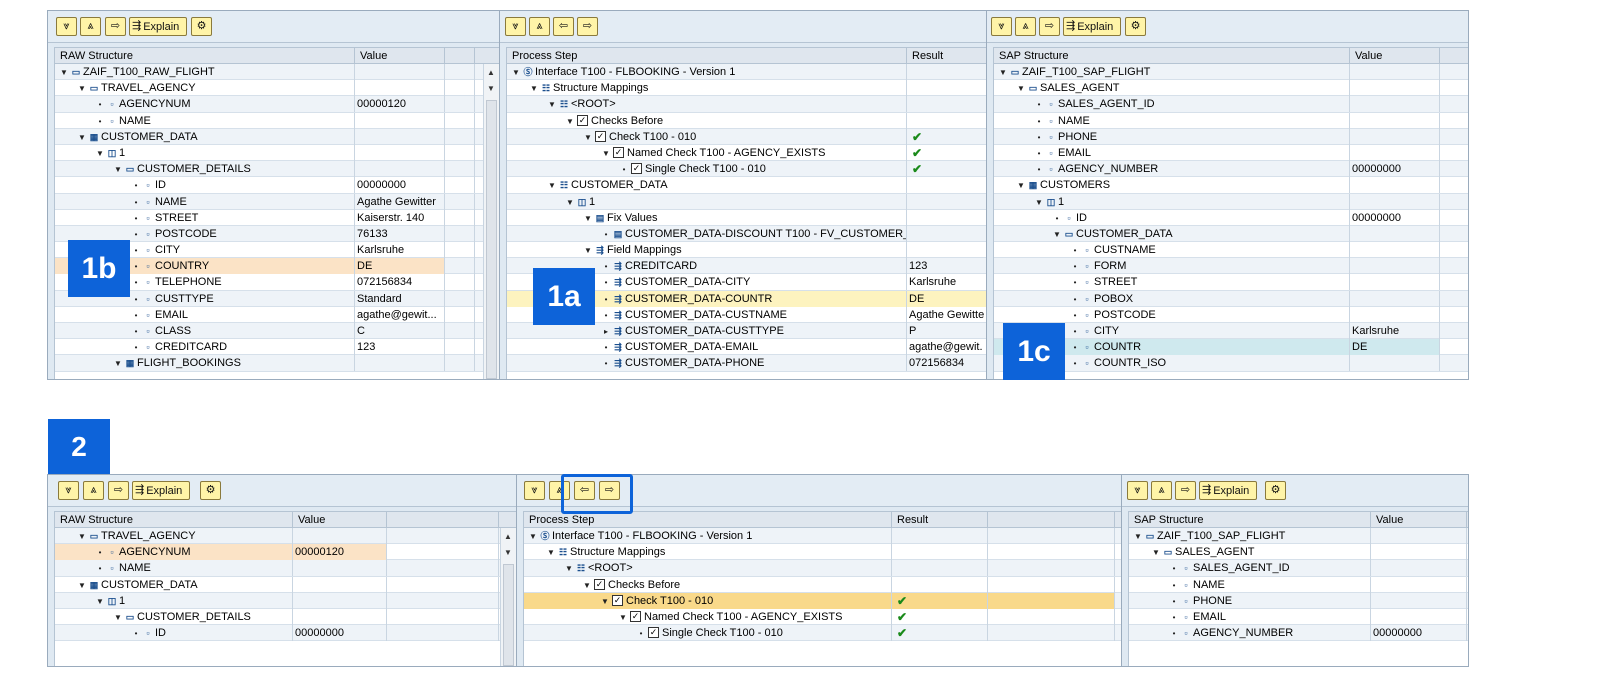 The width and height of the screenshot is (1600, 692). Describe the element at coordinates (1275, 490) in the screenshot. I see `settings-button: ⚙` at that location.